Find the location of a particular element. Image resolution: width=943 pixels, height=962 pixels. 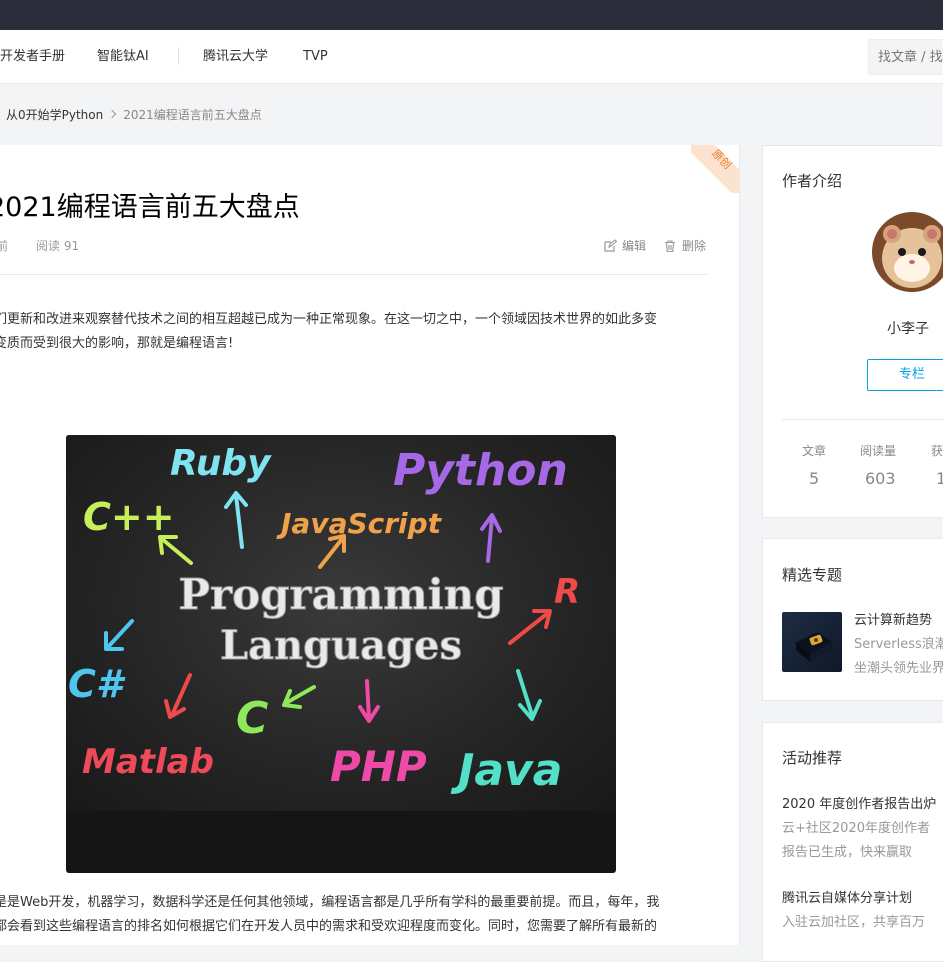

lang-ruby: Ruby is located at coordinates (221, 463).